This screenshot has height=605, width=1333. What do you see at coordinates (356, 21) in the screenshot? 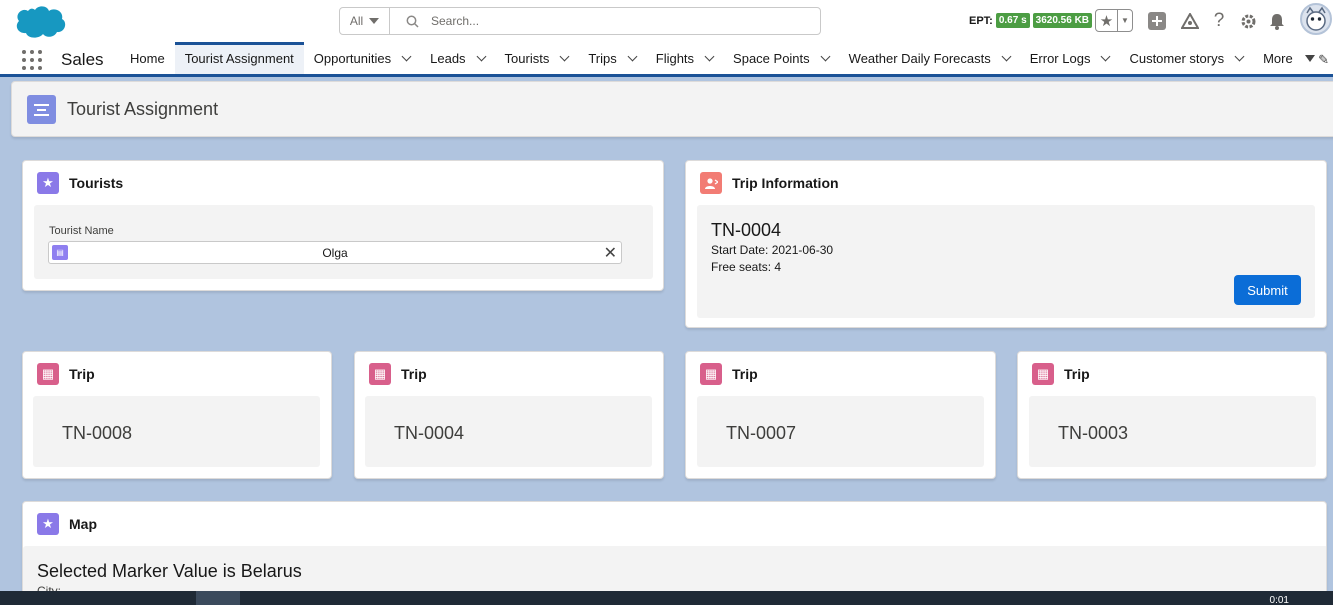
I see `search-scope-label: All` at bounding box center [356, 21].